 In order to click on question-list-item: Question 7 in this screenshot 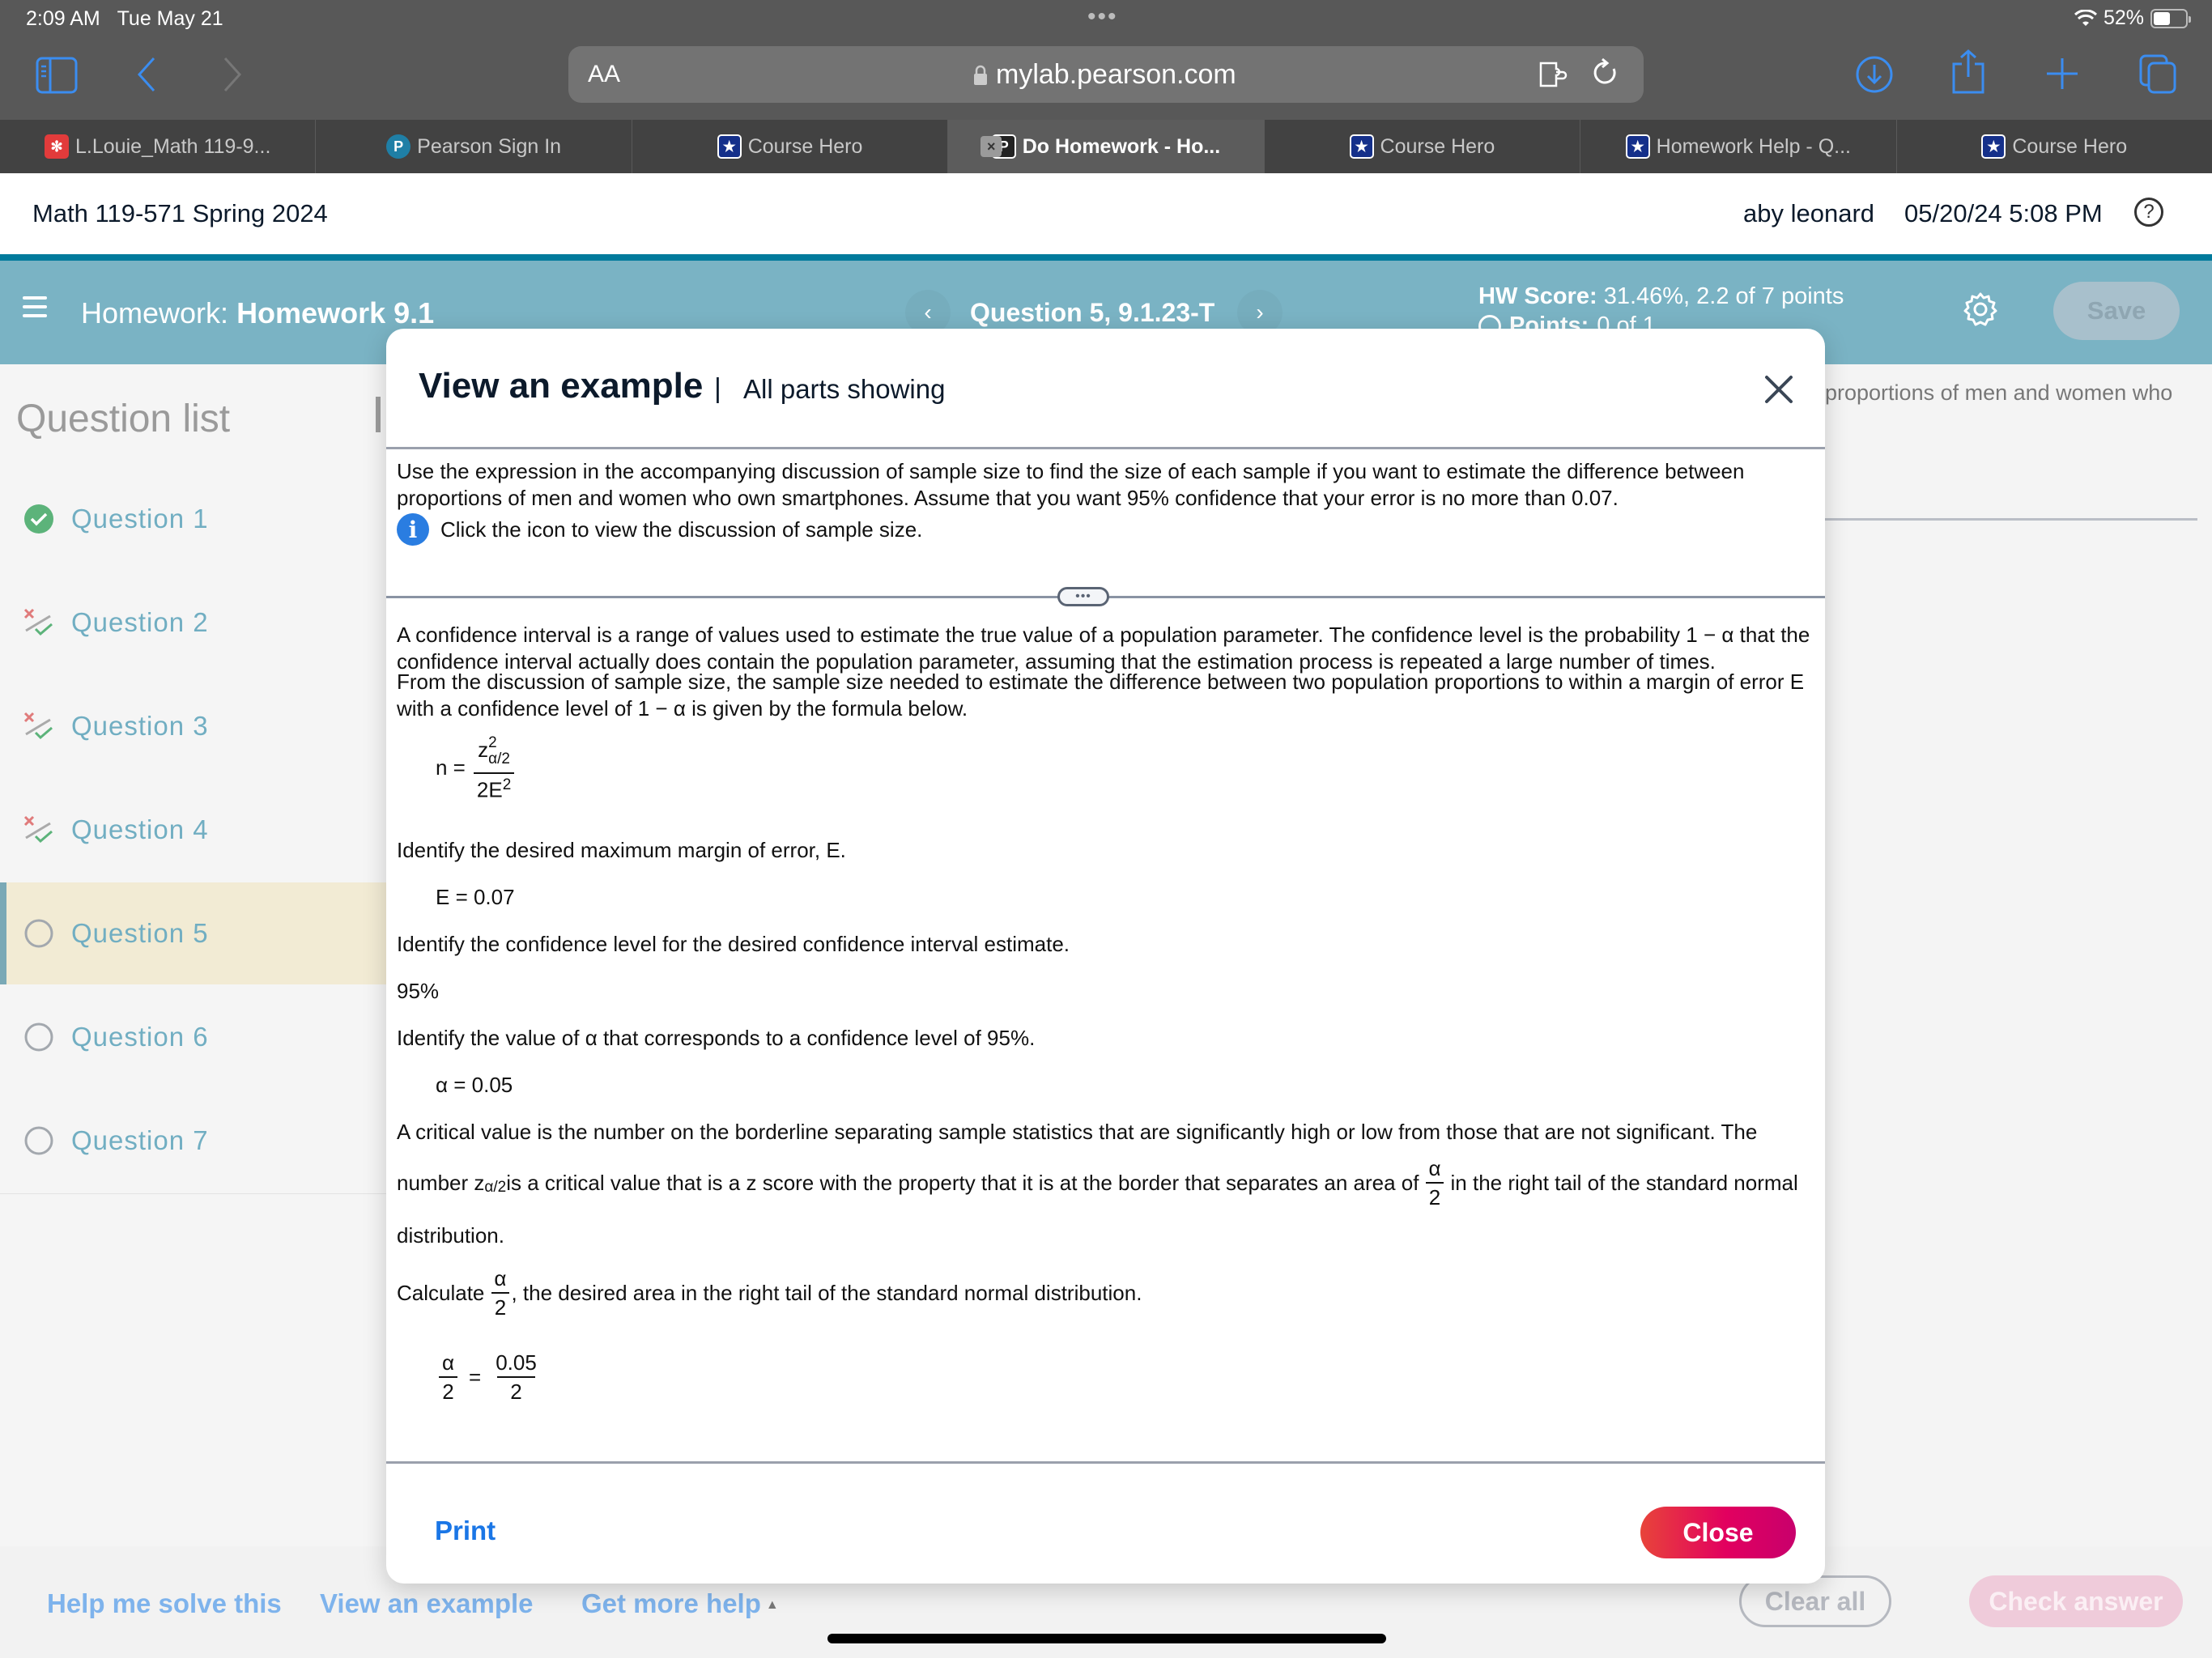, I will do `click(193, 1141)`.